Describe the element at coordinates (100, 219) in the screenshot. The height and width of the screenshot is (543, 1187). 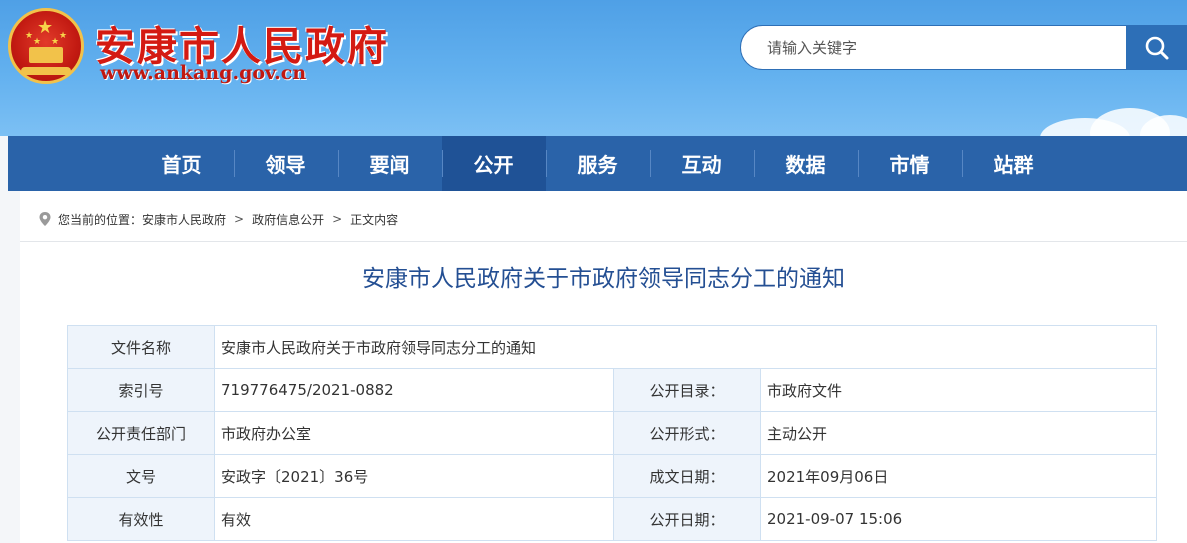
I see `breadcrumb-prefix: 您当前的位置：` at that location.